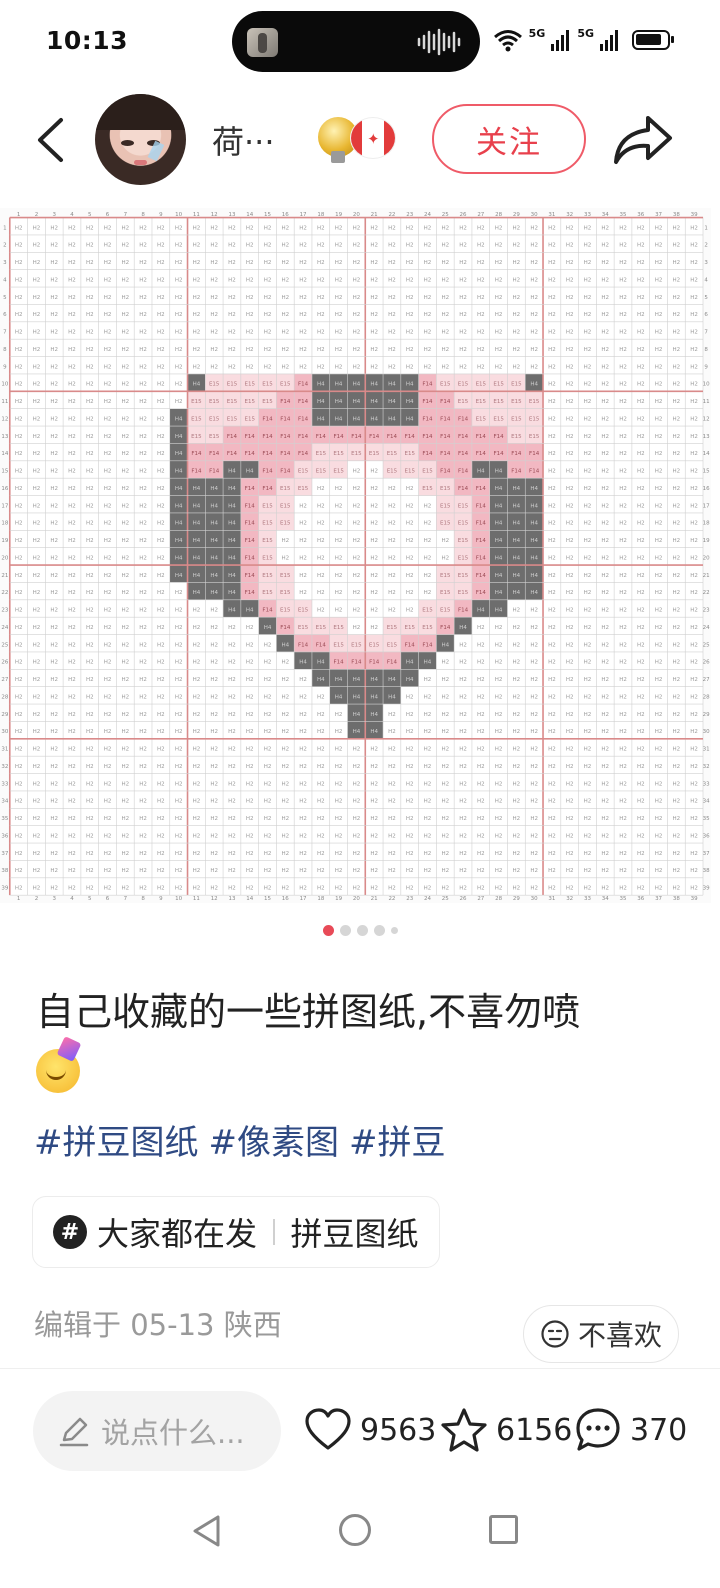 This screenshot has width=720, height=1588. I want to click on back-button, so click(50, 140).